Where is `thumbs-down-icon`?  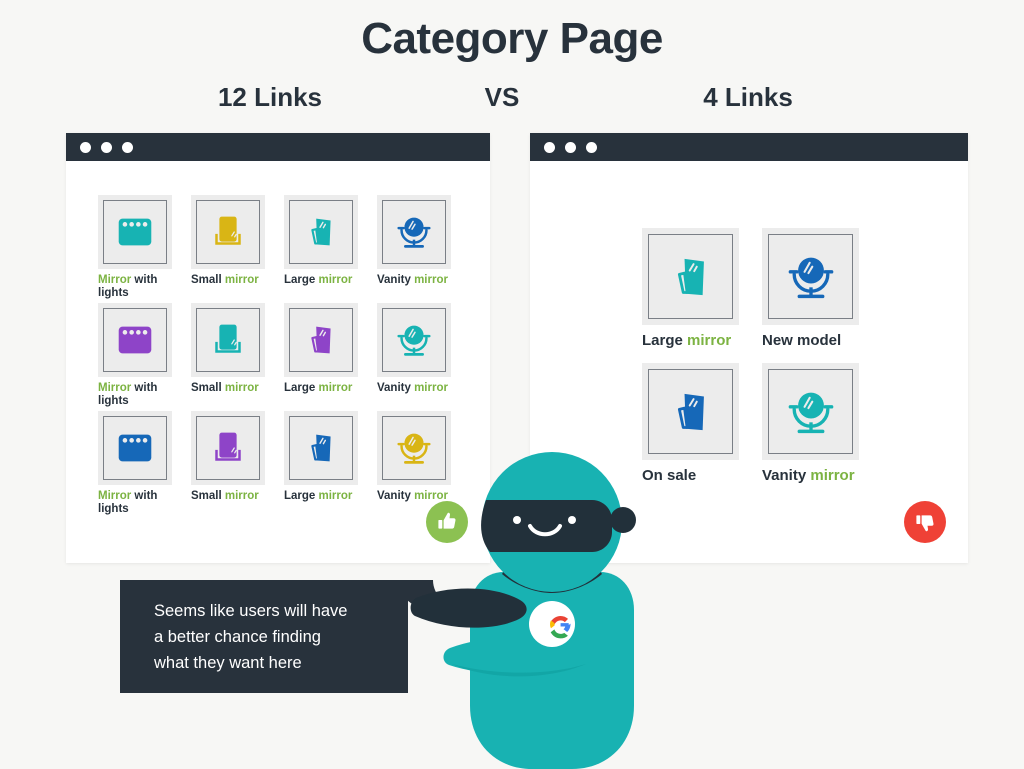 thumbs-down-icon is located at coordinates (925, 522).